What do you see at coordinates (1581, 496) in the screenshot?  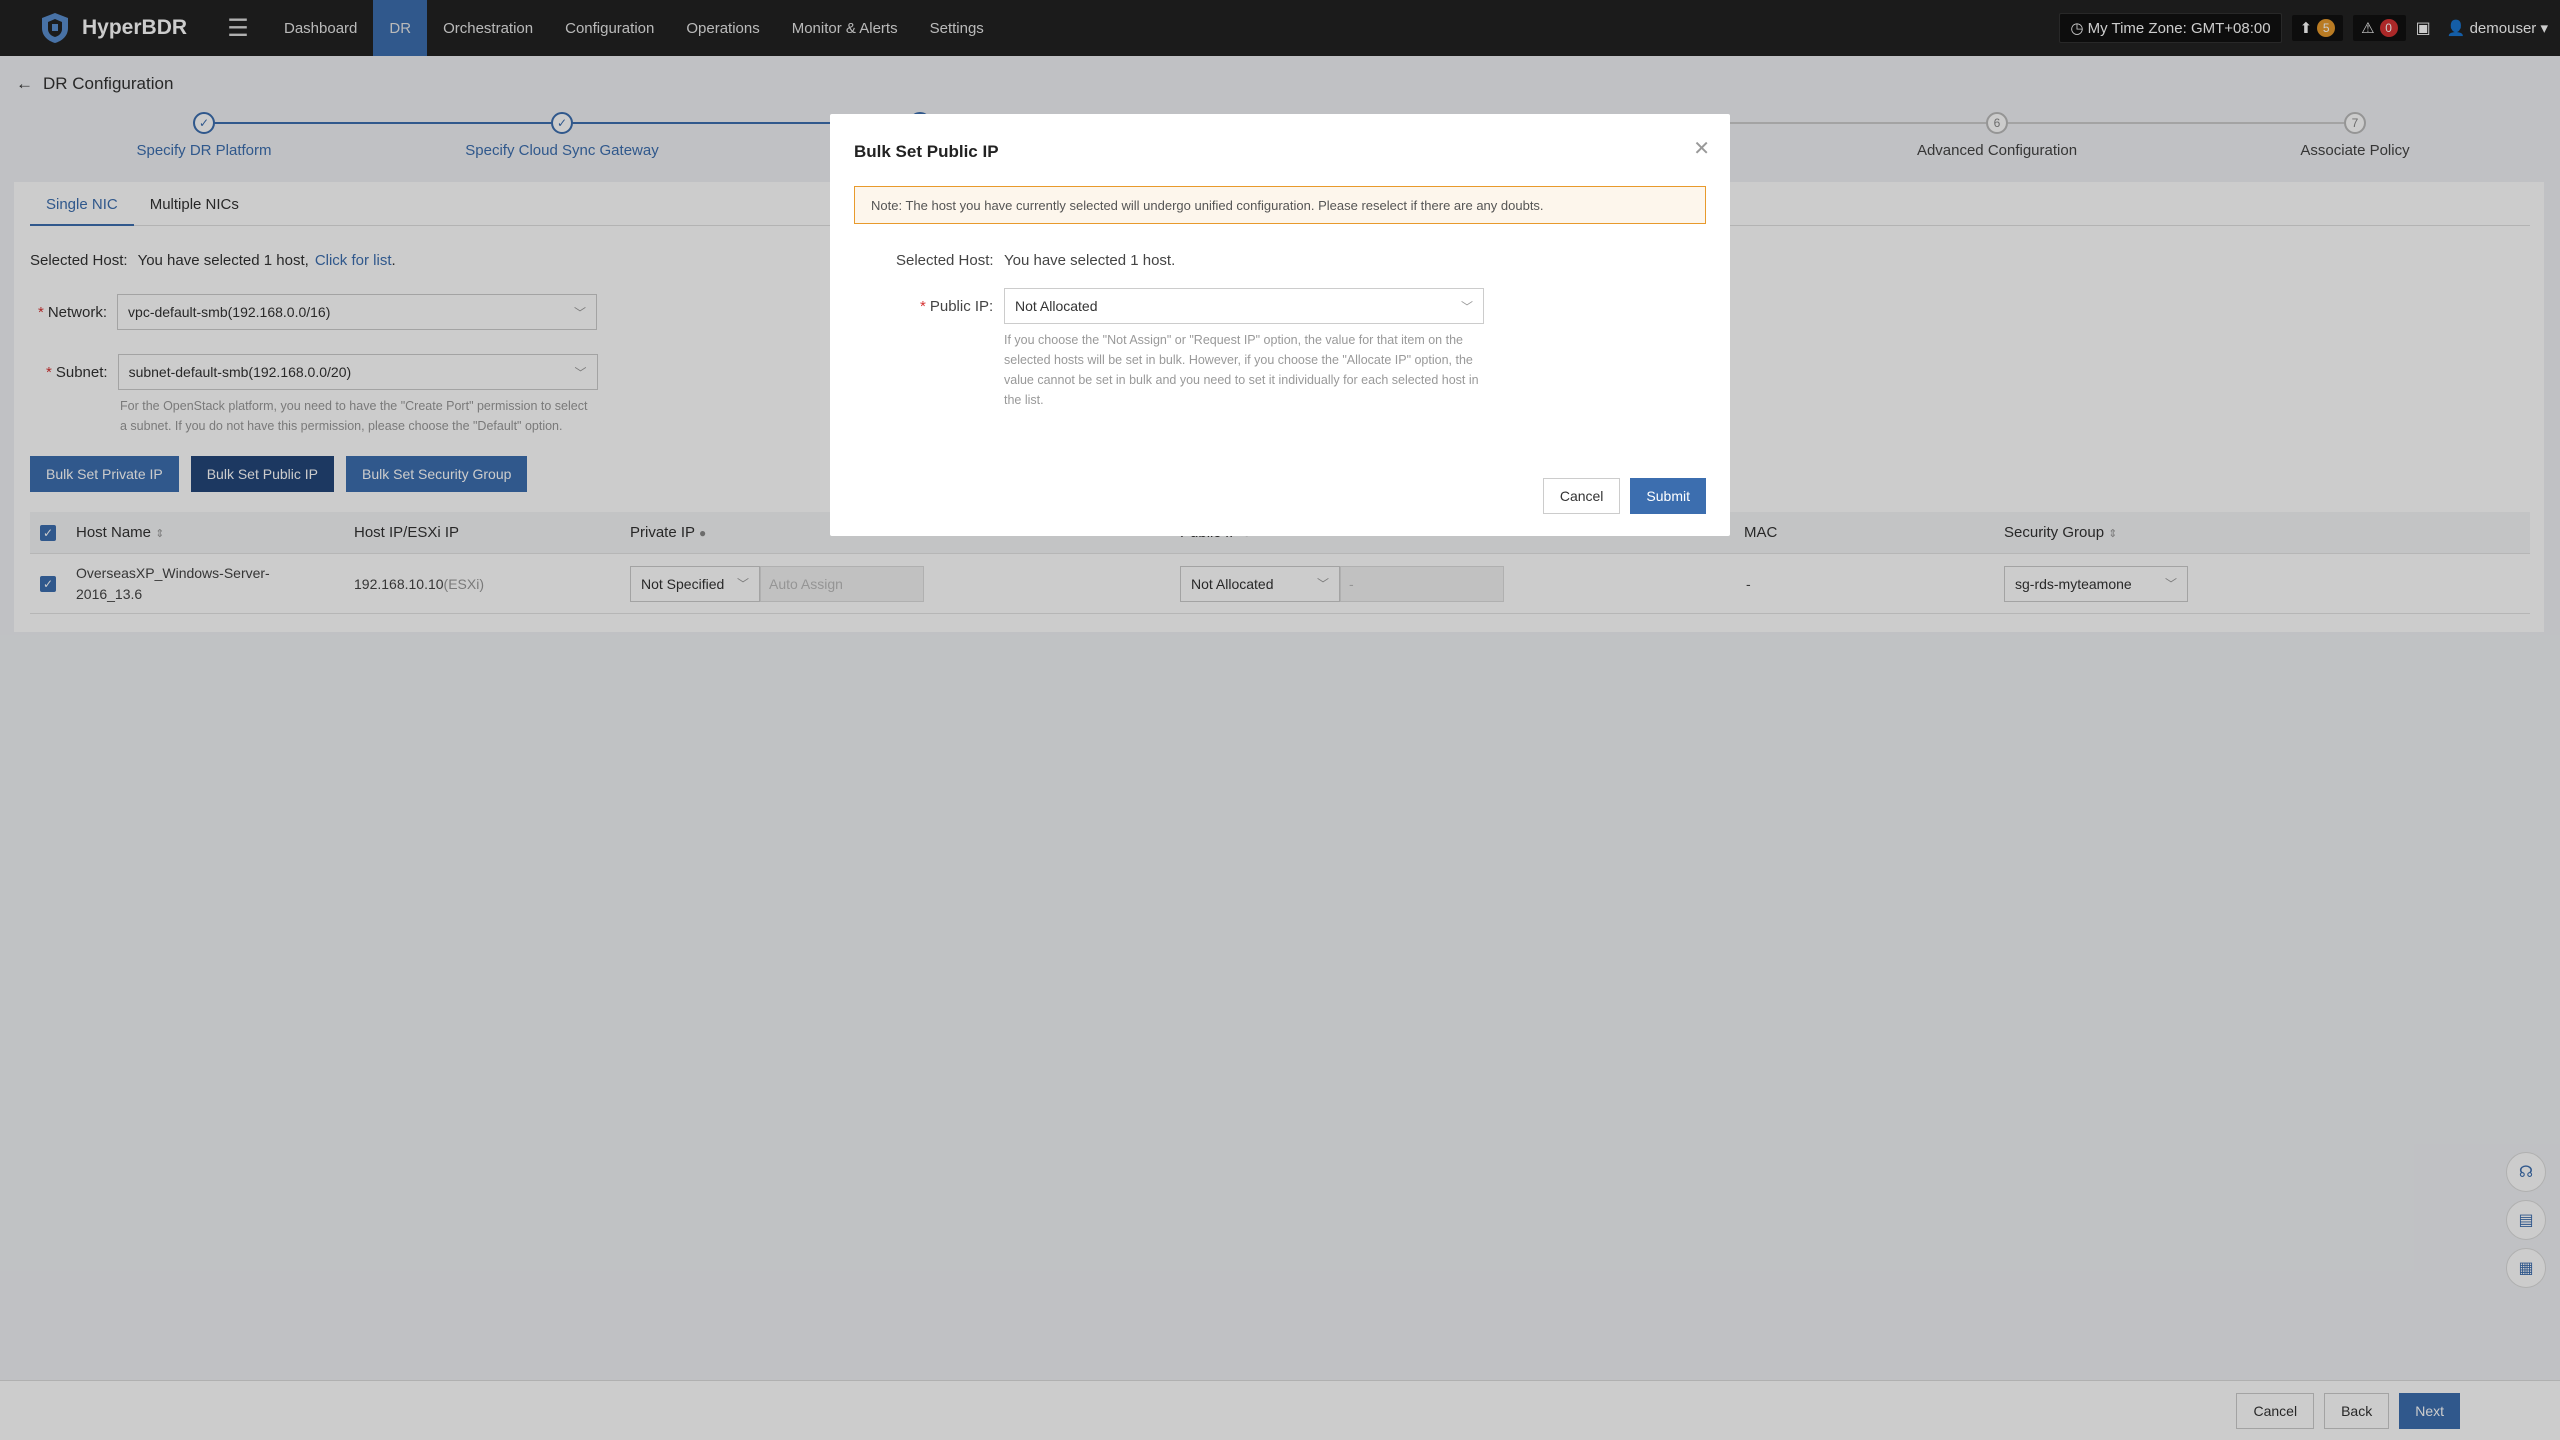 I see `modal-cancel-button: Cancel` at bounding box center [1581, 496].